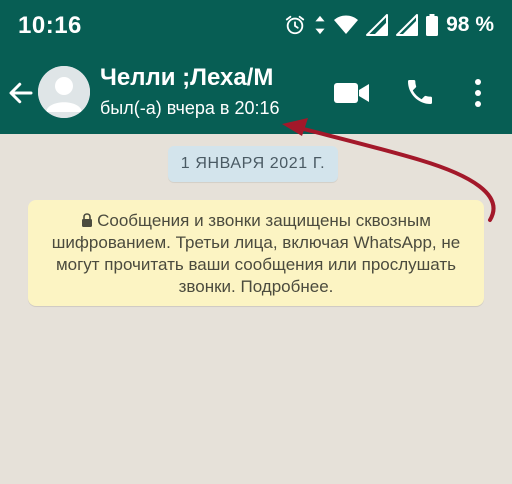  I want to click on battery-percent: 98 %, so click(470, 24).